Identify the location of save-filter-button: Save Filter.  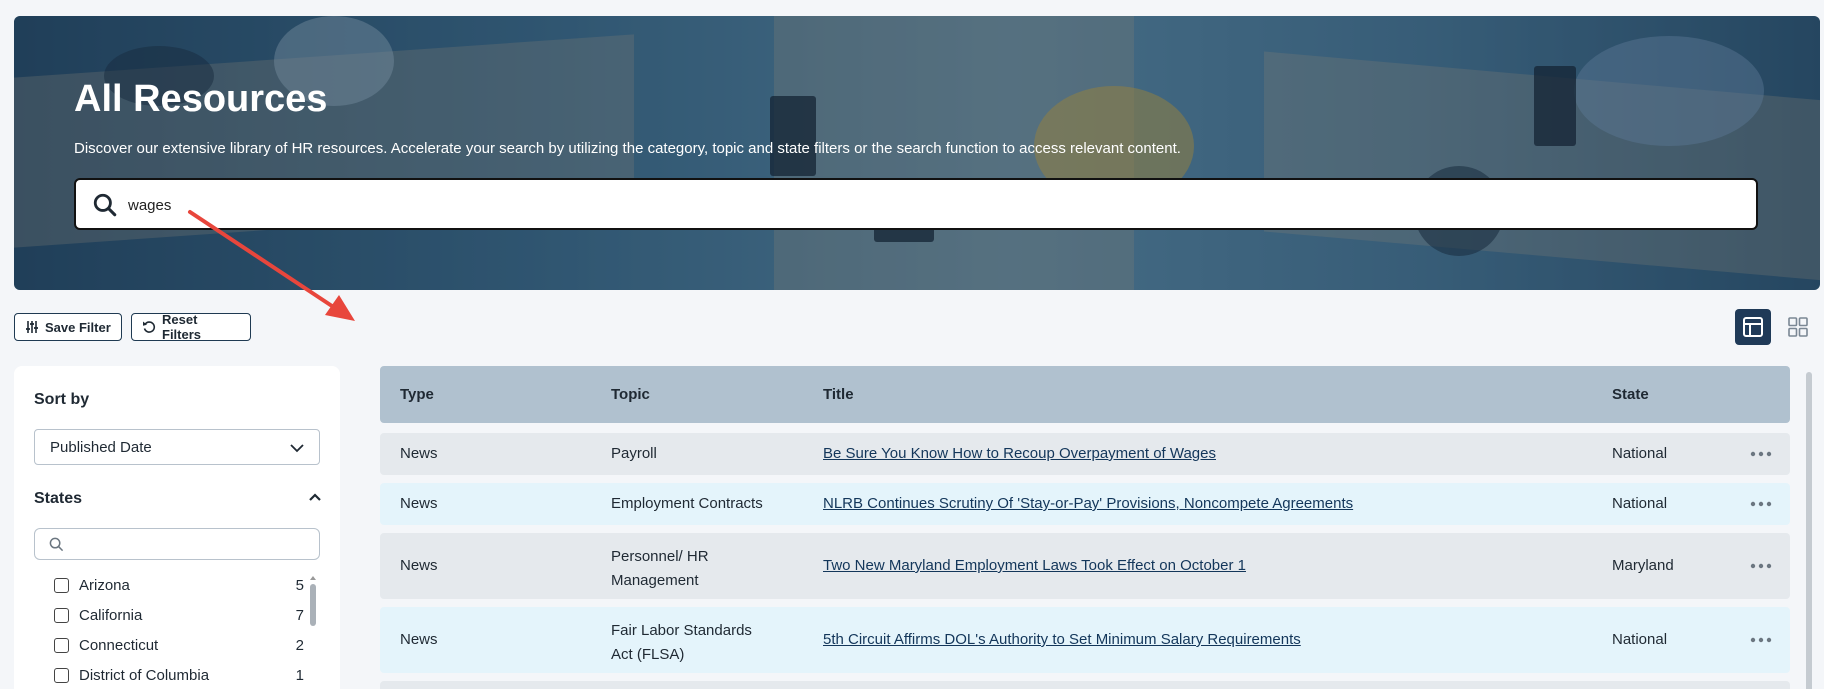
(68, 327).